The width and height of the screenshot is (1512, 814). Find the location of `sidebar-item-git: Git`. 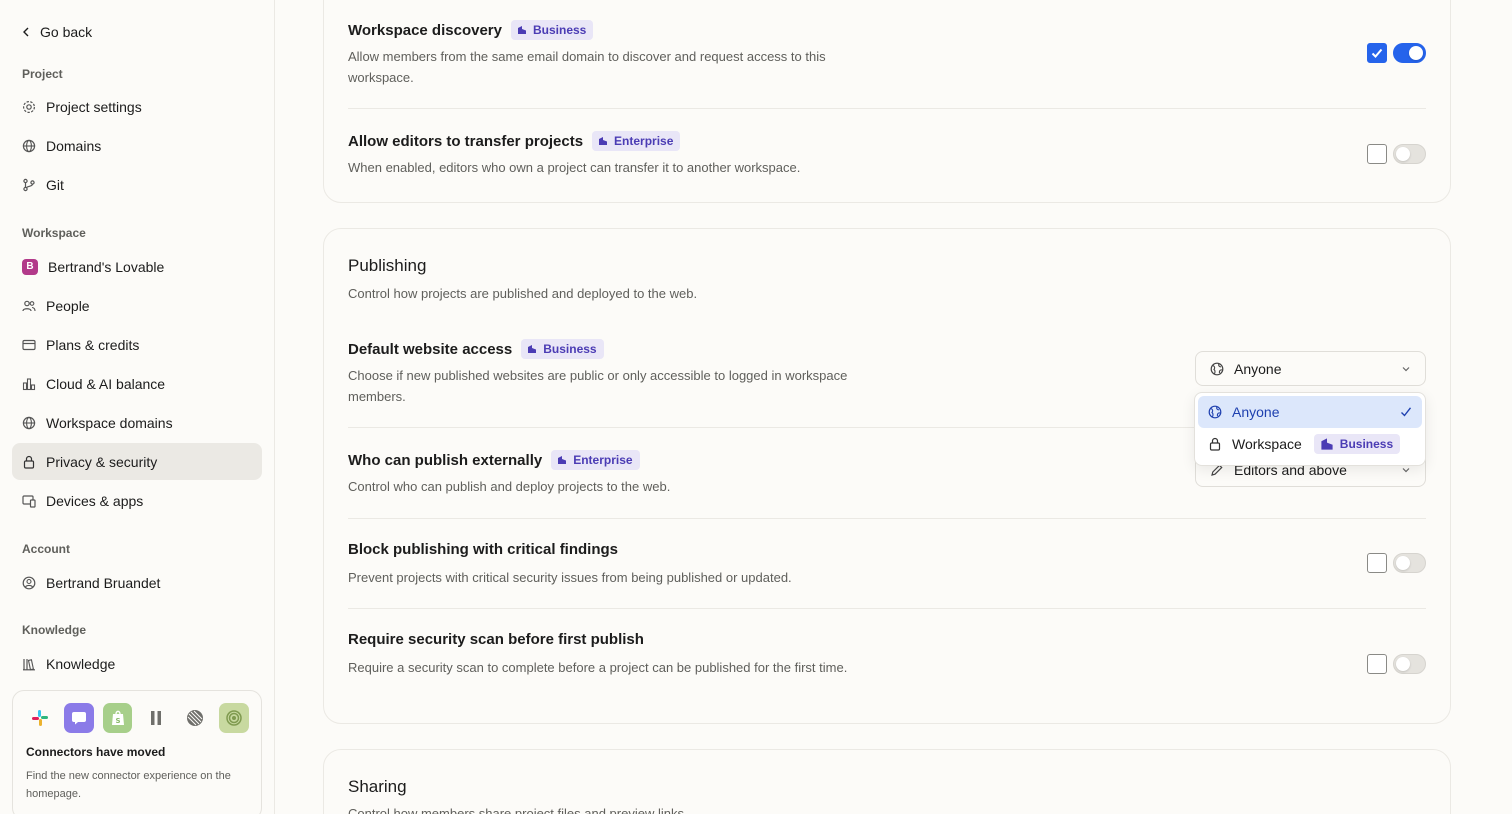

sidebar-item-git: Git is located at coordinates (137, 184).